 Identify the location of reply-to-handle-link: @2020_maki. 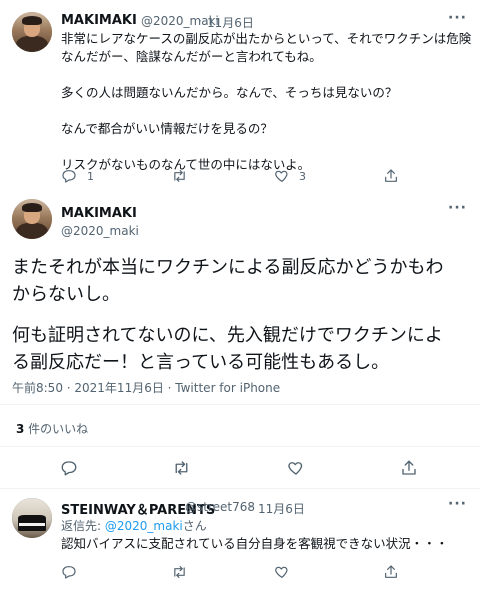
(144, 526).